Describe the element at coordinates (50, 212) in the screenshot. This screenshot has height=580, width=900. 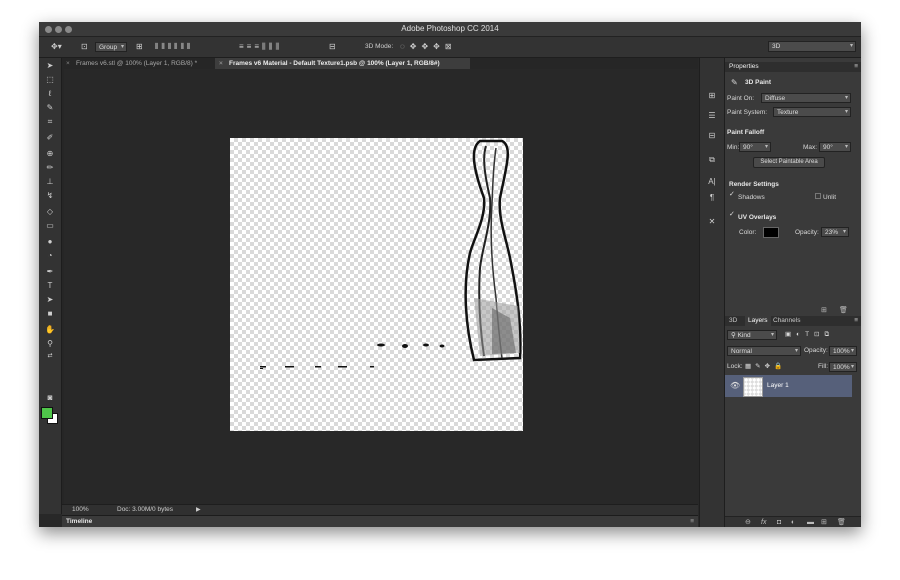
I see `eraser-tool-icon: ◇` at that location.